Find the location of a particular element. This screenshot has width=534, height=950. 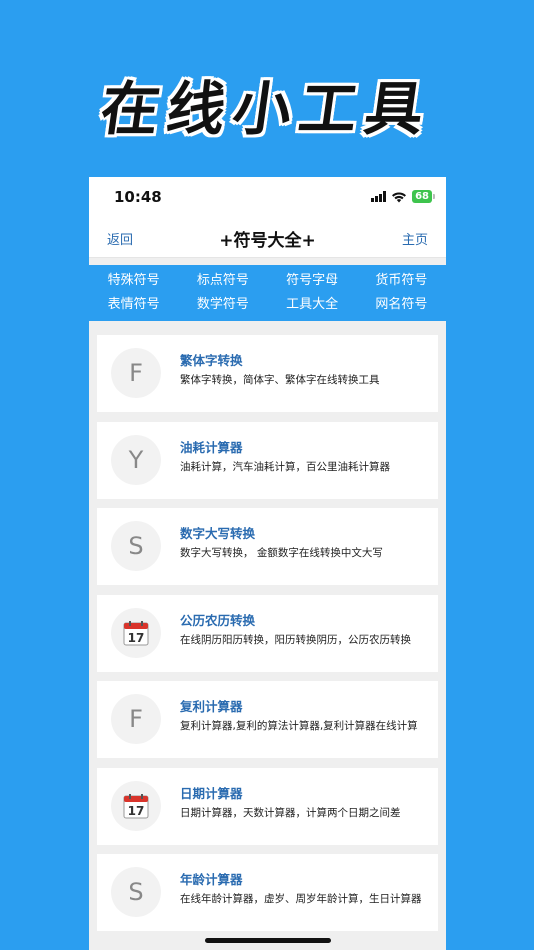

tool-card: F 繁体字转换繁体字转换，简体字、繁体字在线转换工具 is located at coordinates (267, 373).